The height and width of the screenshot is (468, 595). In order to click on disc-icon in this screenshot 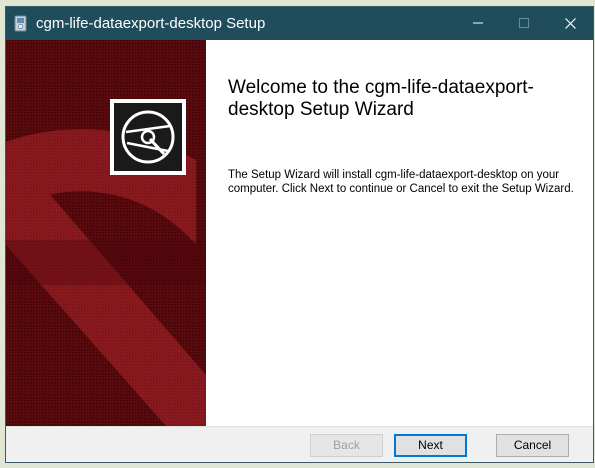, I will do `click(148, 137)`.